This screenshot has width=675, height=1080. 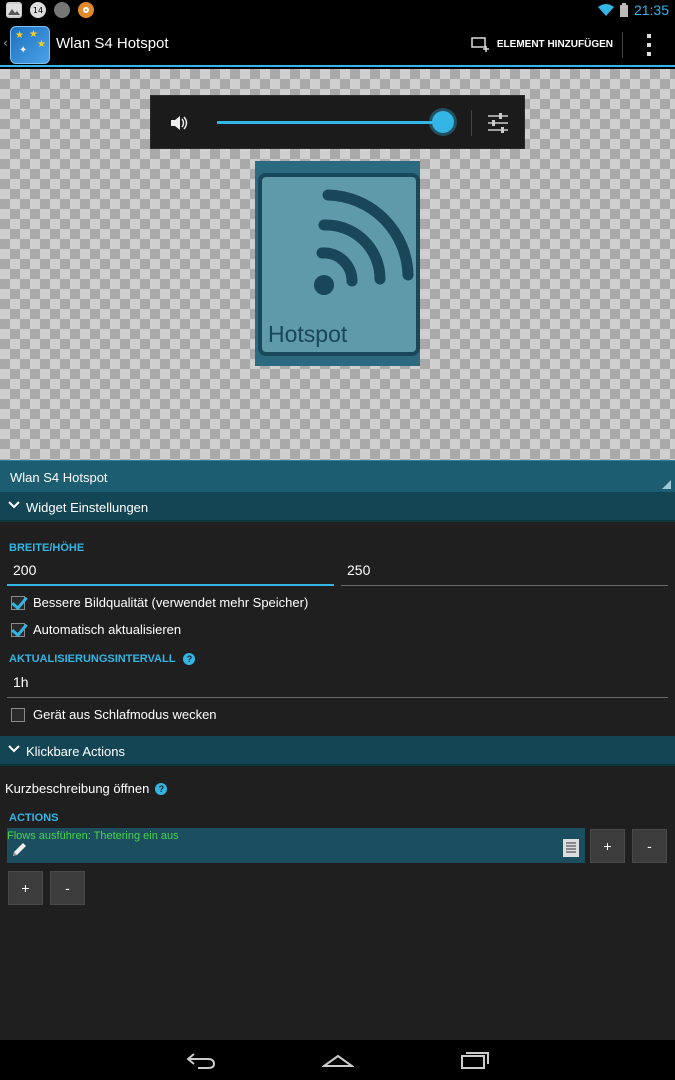 I want to click on back-icon, so click(x=201, y=1060).